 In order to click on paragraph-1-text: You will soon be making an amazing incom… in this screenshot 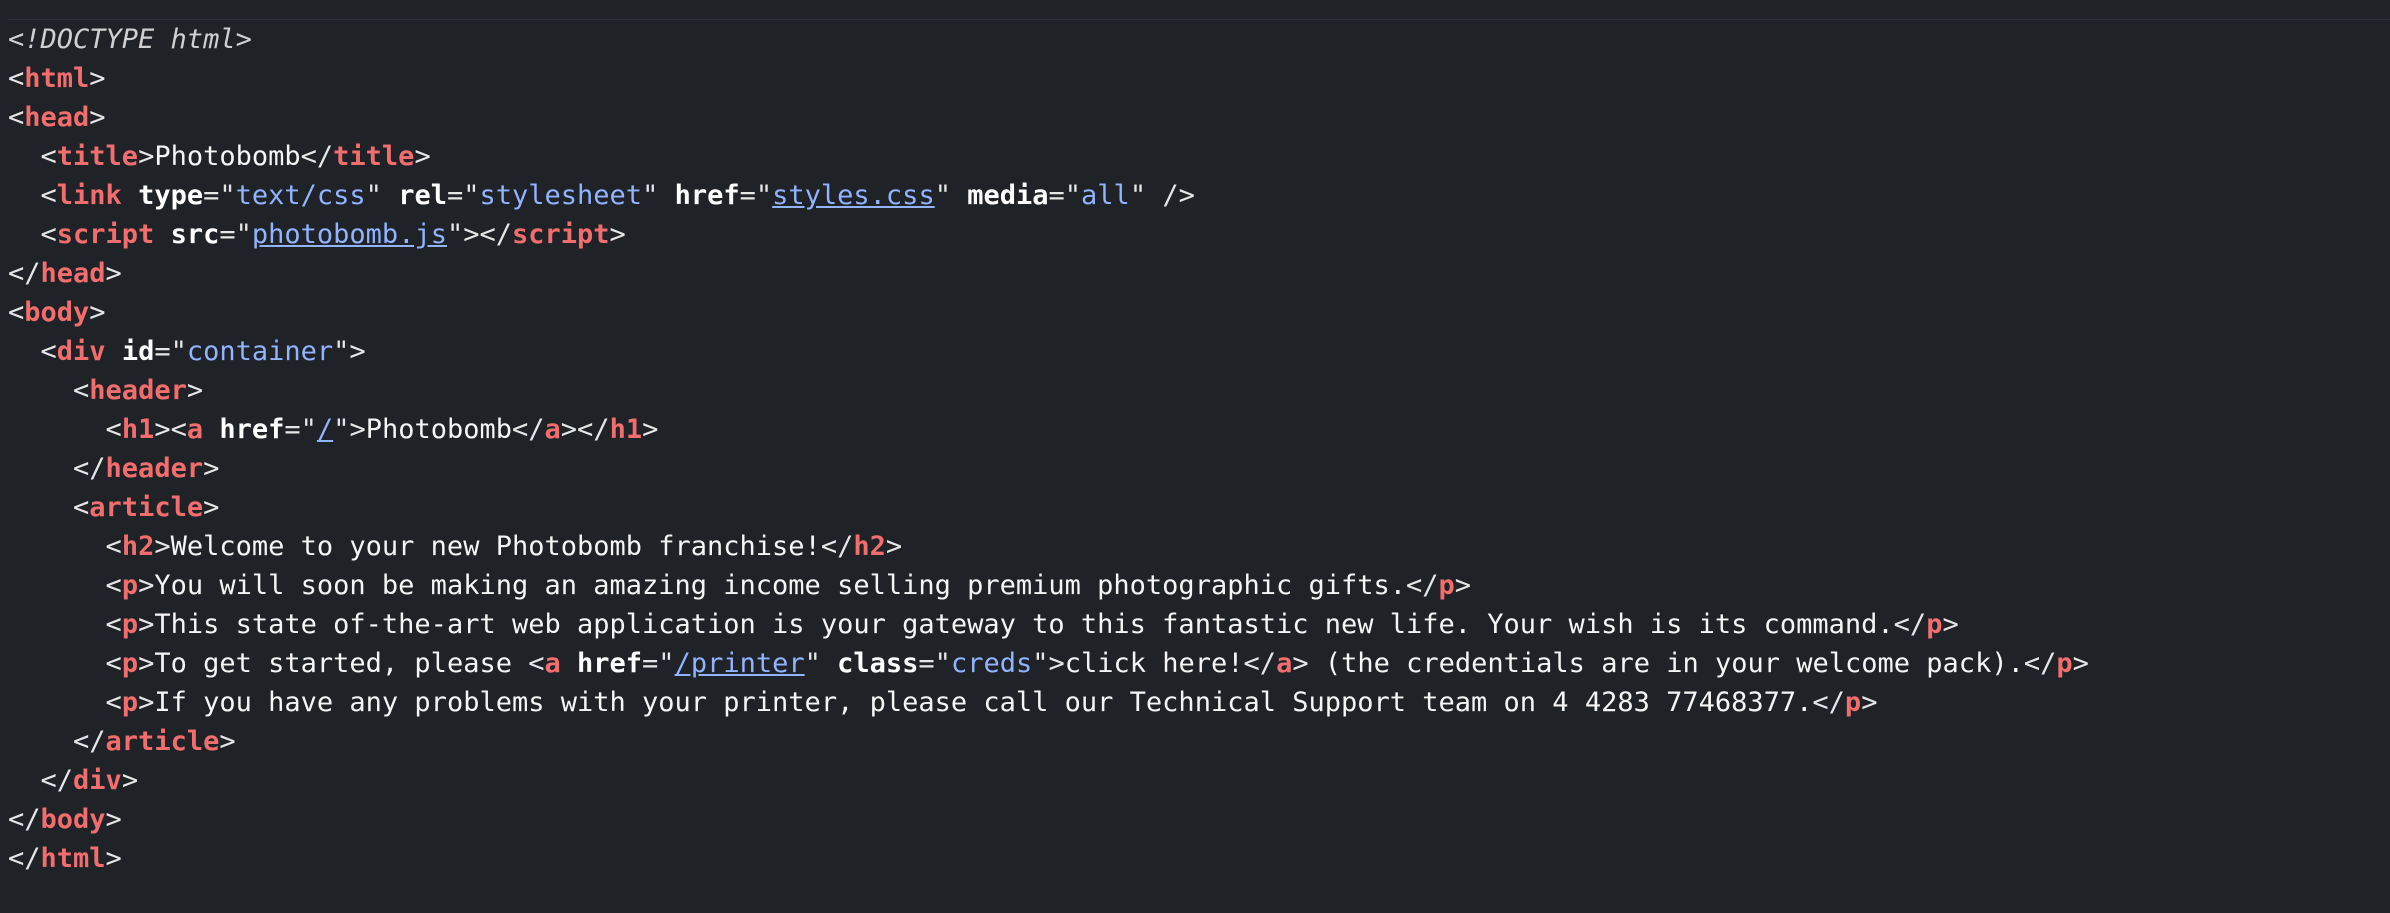, I will do `click(780, 585)`.